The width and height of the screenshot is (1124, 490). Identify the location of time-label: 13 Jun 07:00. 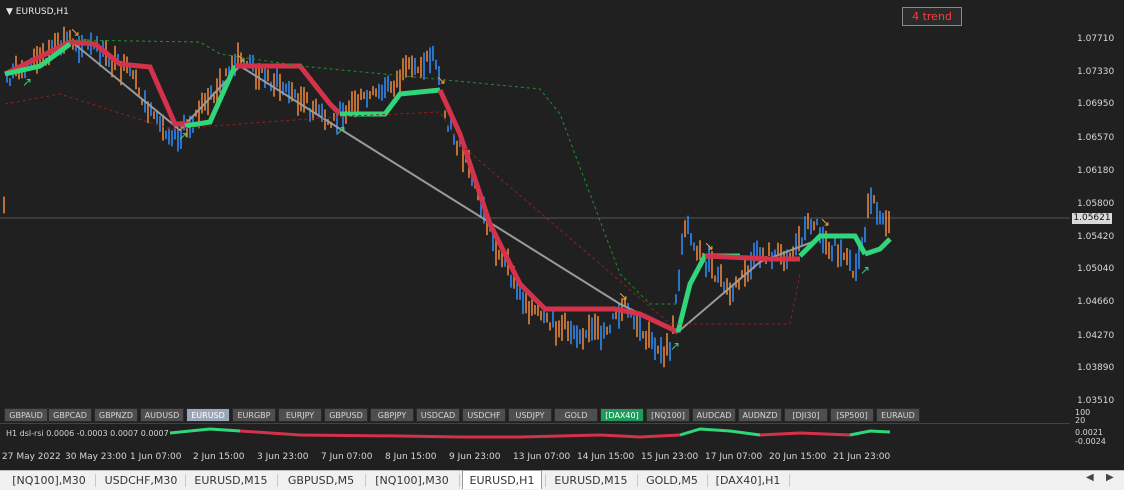
(542, 457).